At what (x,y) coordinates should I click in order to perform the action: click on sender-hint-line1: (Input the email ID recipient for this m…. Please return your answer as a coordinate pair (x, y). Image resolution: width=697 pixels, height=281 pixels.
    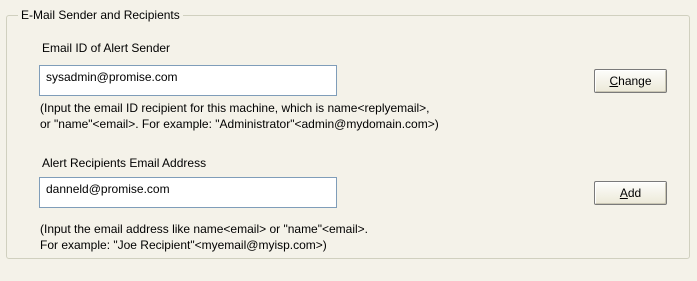
    Looking at the image, I should click on (235, 108).